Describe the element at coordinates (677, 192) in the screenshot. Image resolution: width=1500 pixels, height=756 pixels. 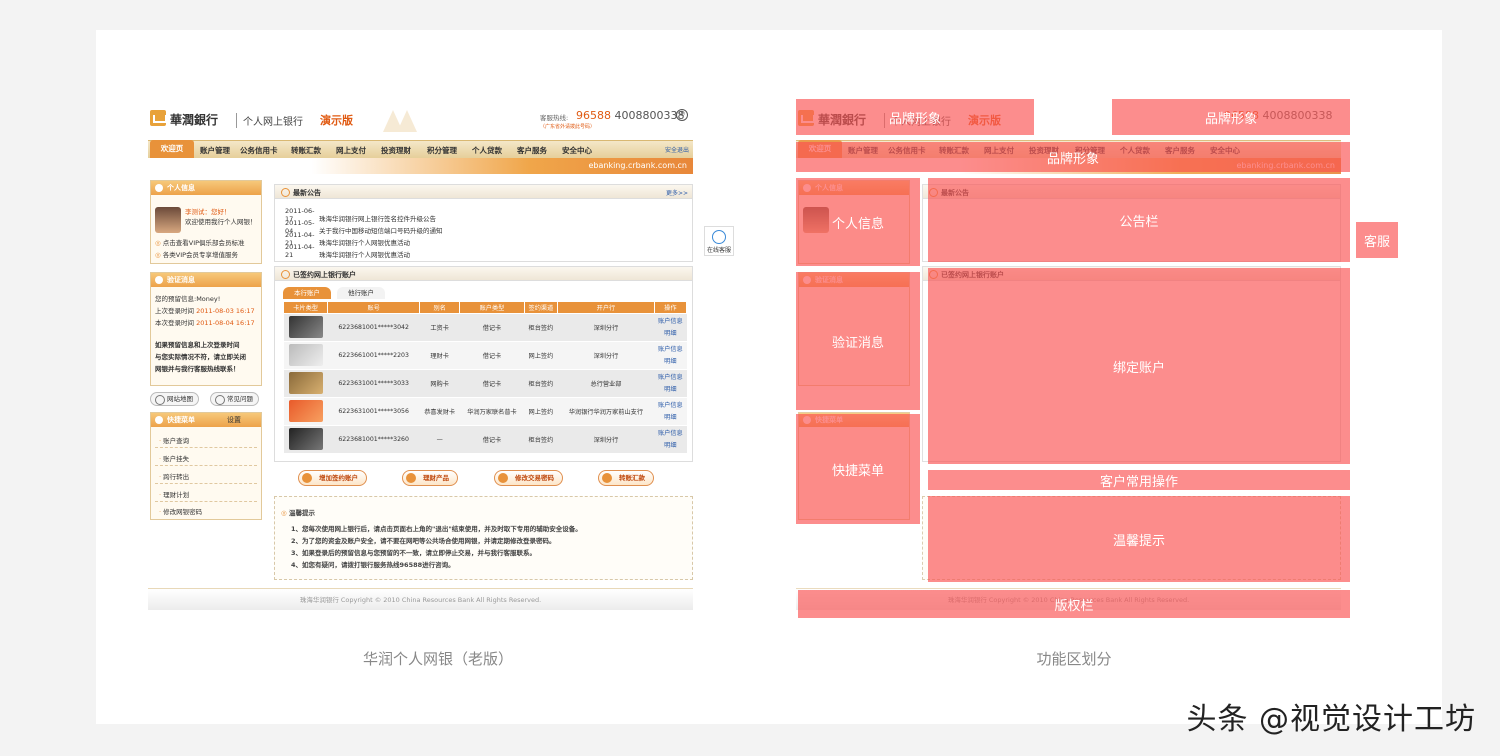
I see `more-link: 更多>>` at that location.